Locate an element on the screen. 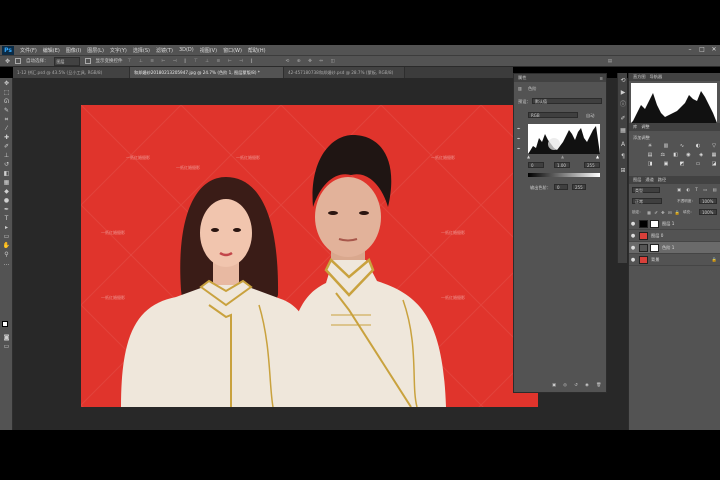 The height and width of the screenshot is (480, 720). menu-filter: 滤镜(T) is located at coordinates (164, 50).